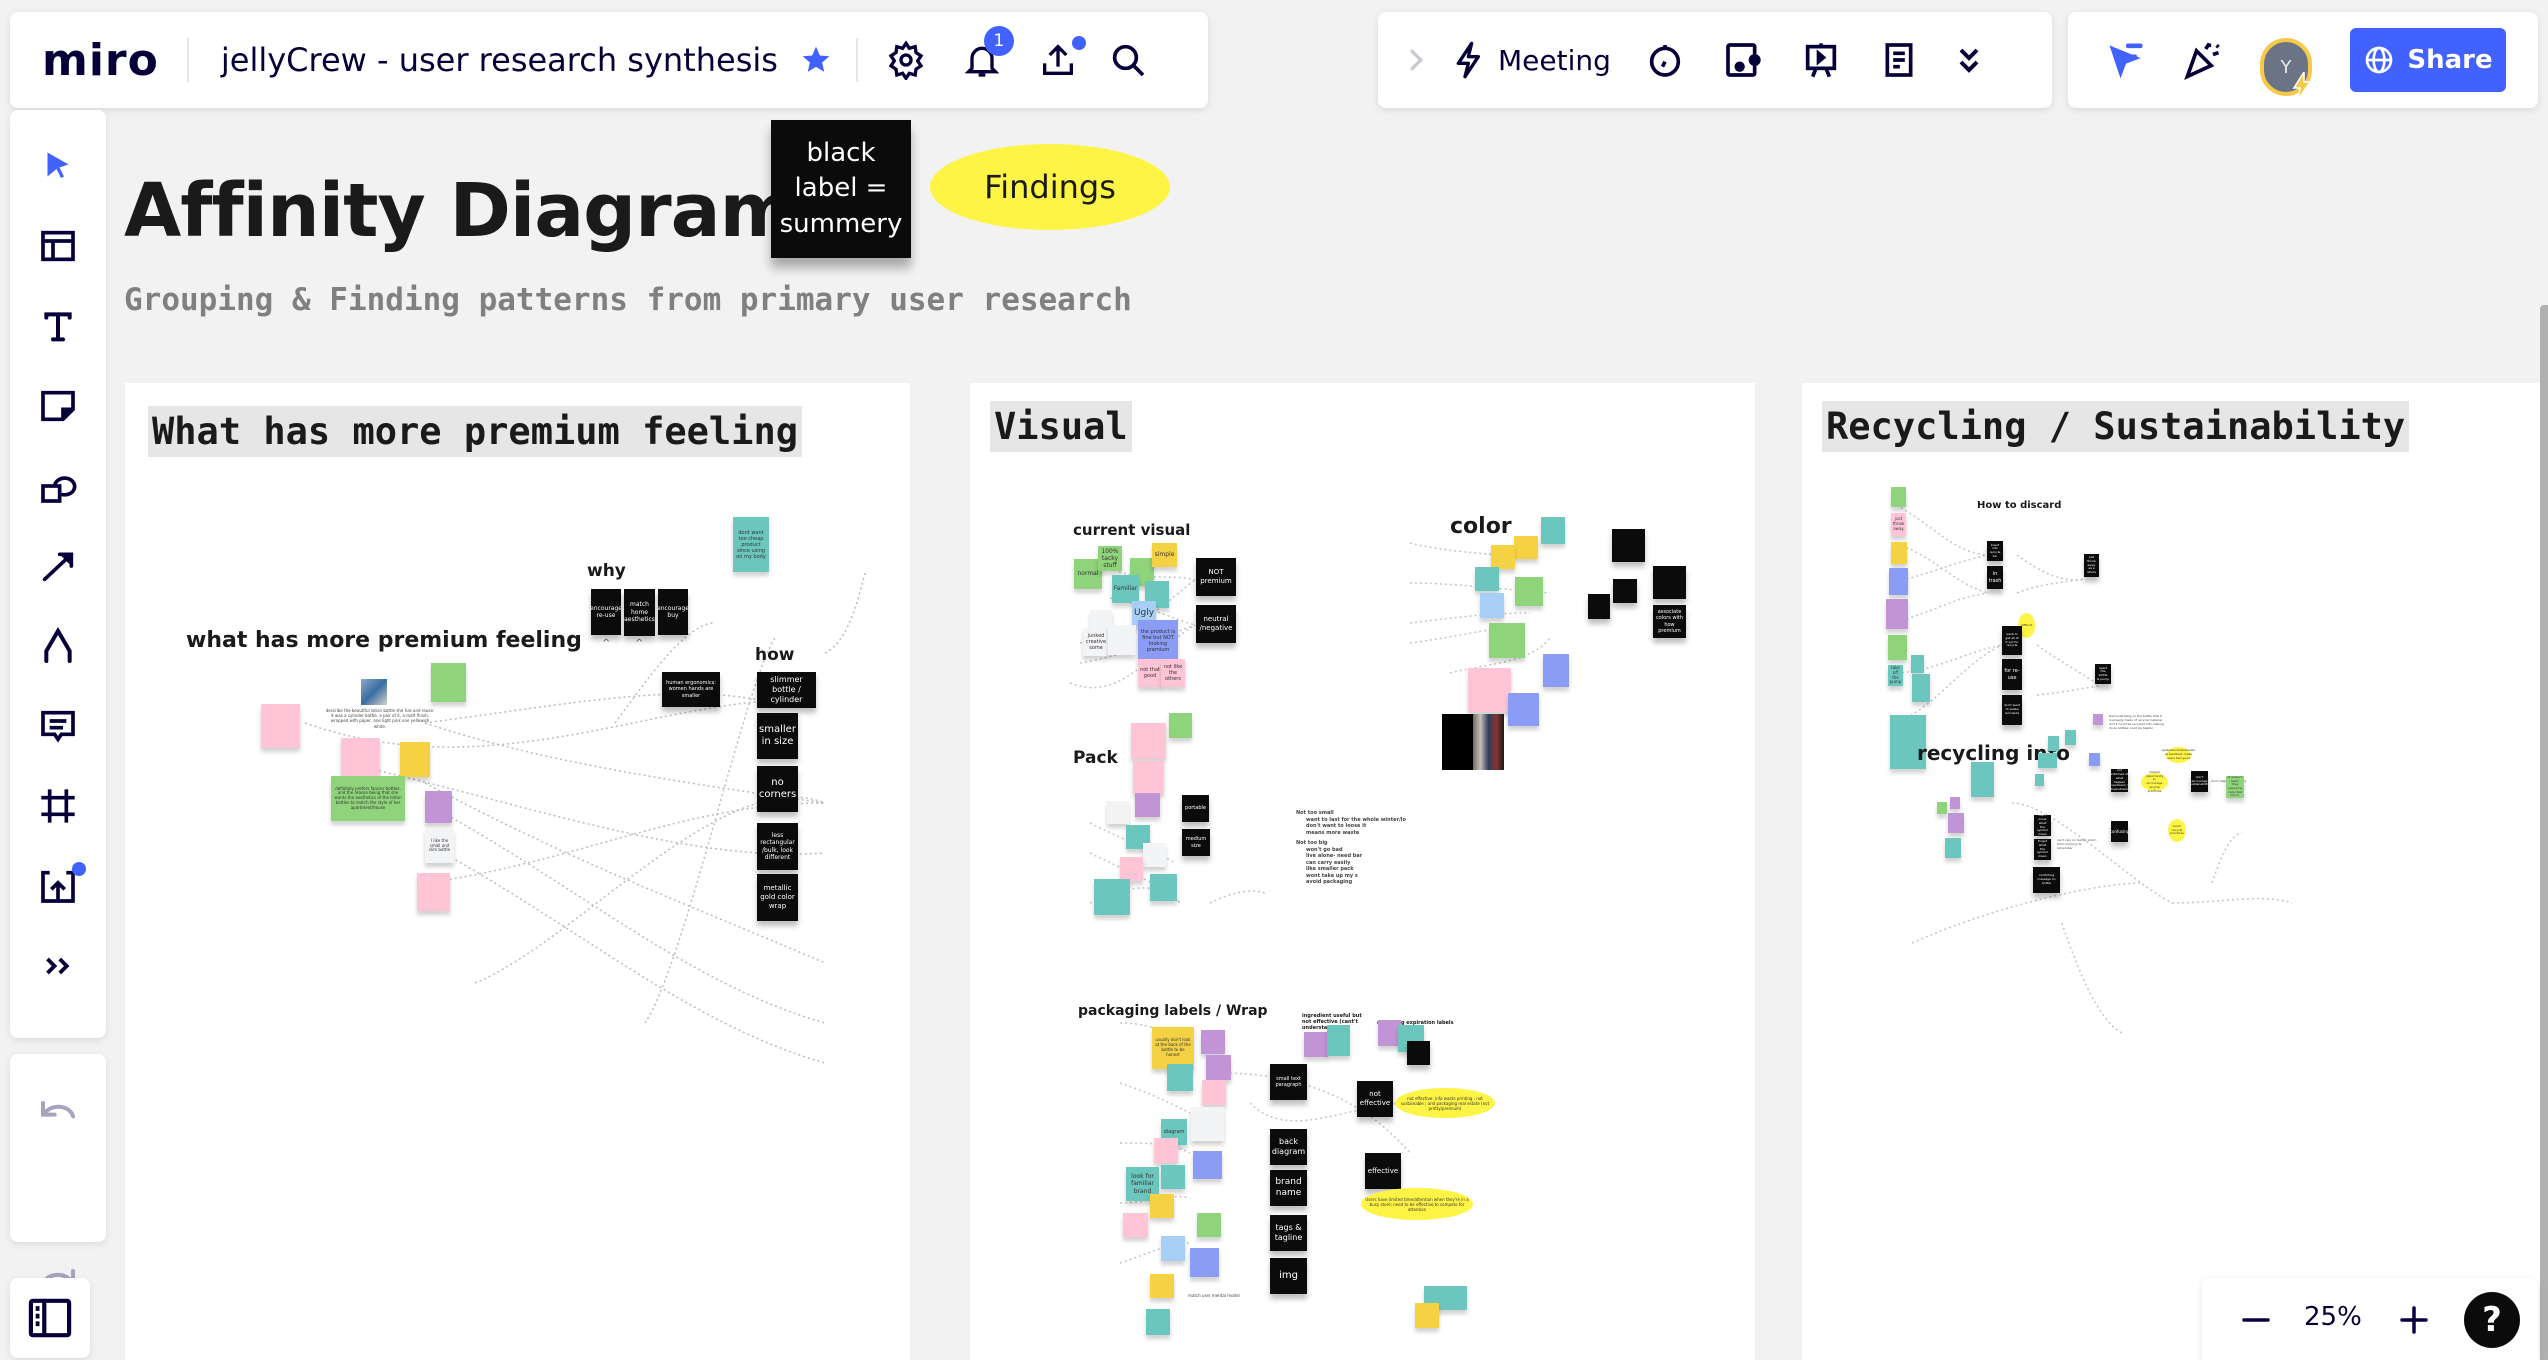 The height and width of the screenshot is (1360, 2548). Describe the element at coordinates (58, 326) in the screenshot. I see `tool-text` at that location.